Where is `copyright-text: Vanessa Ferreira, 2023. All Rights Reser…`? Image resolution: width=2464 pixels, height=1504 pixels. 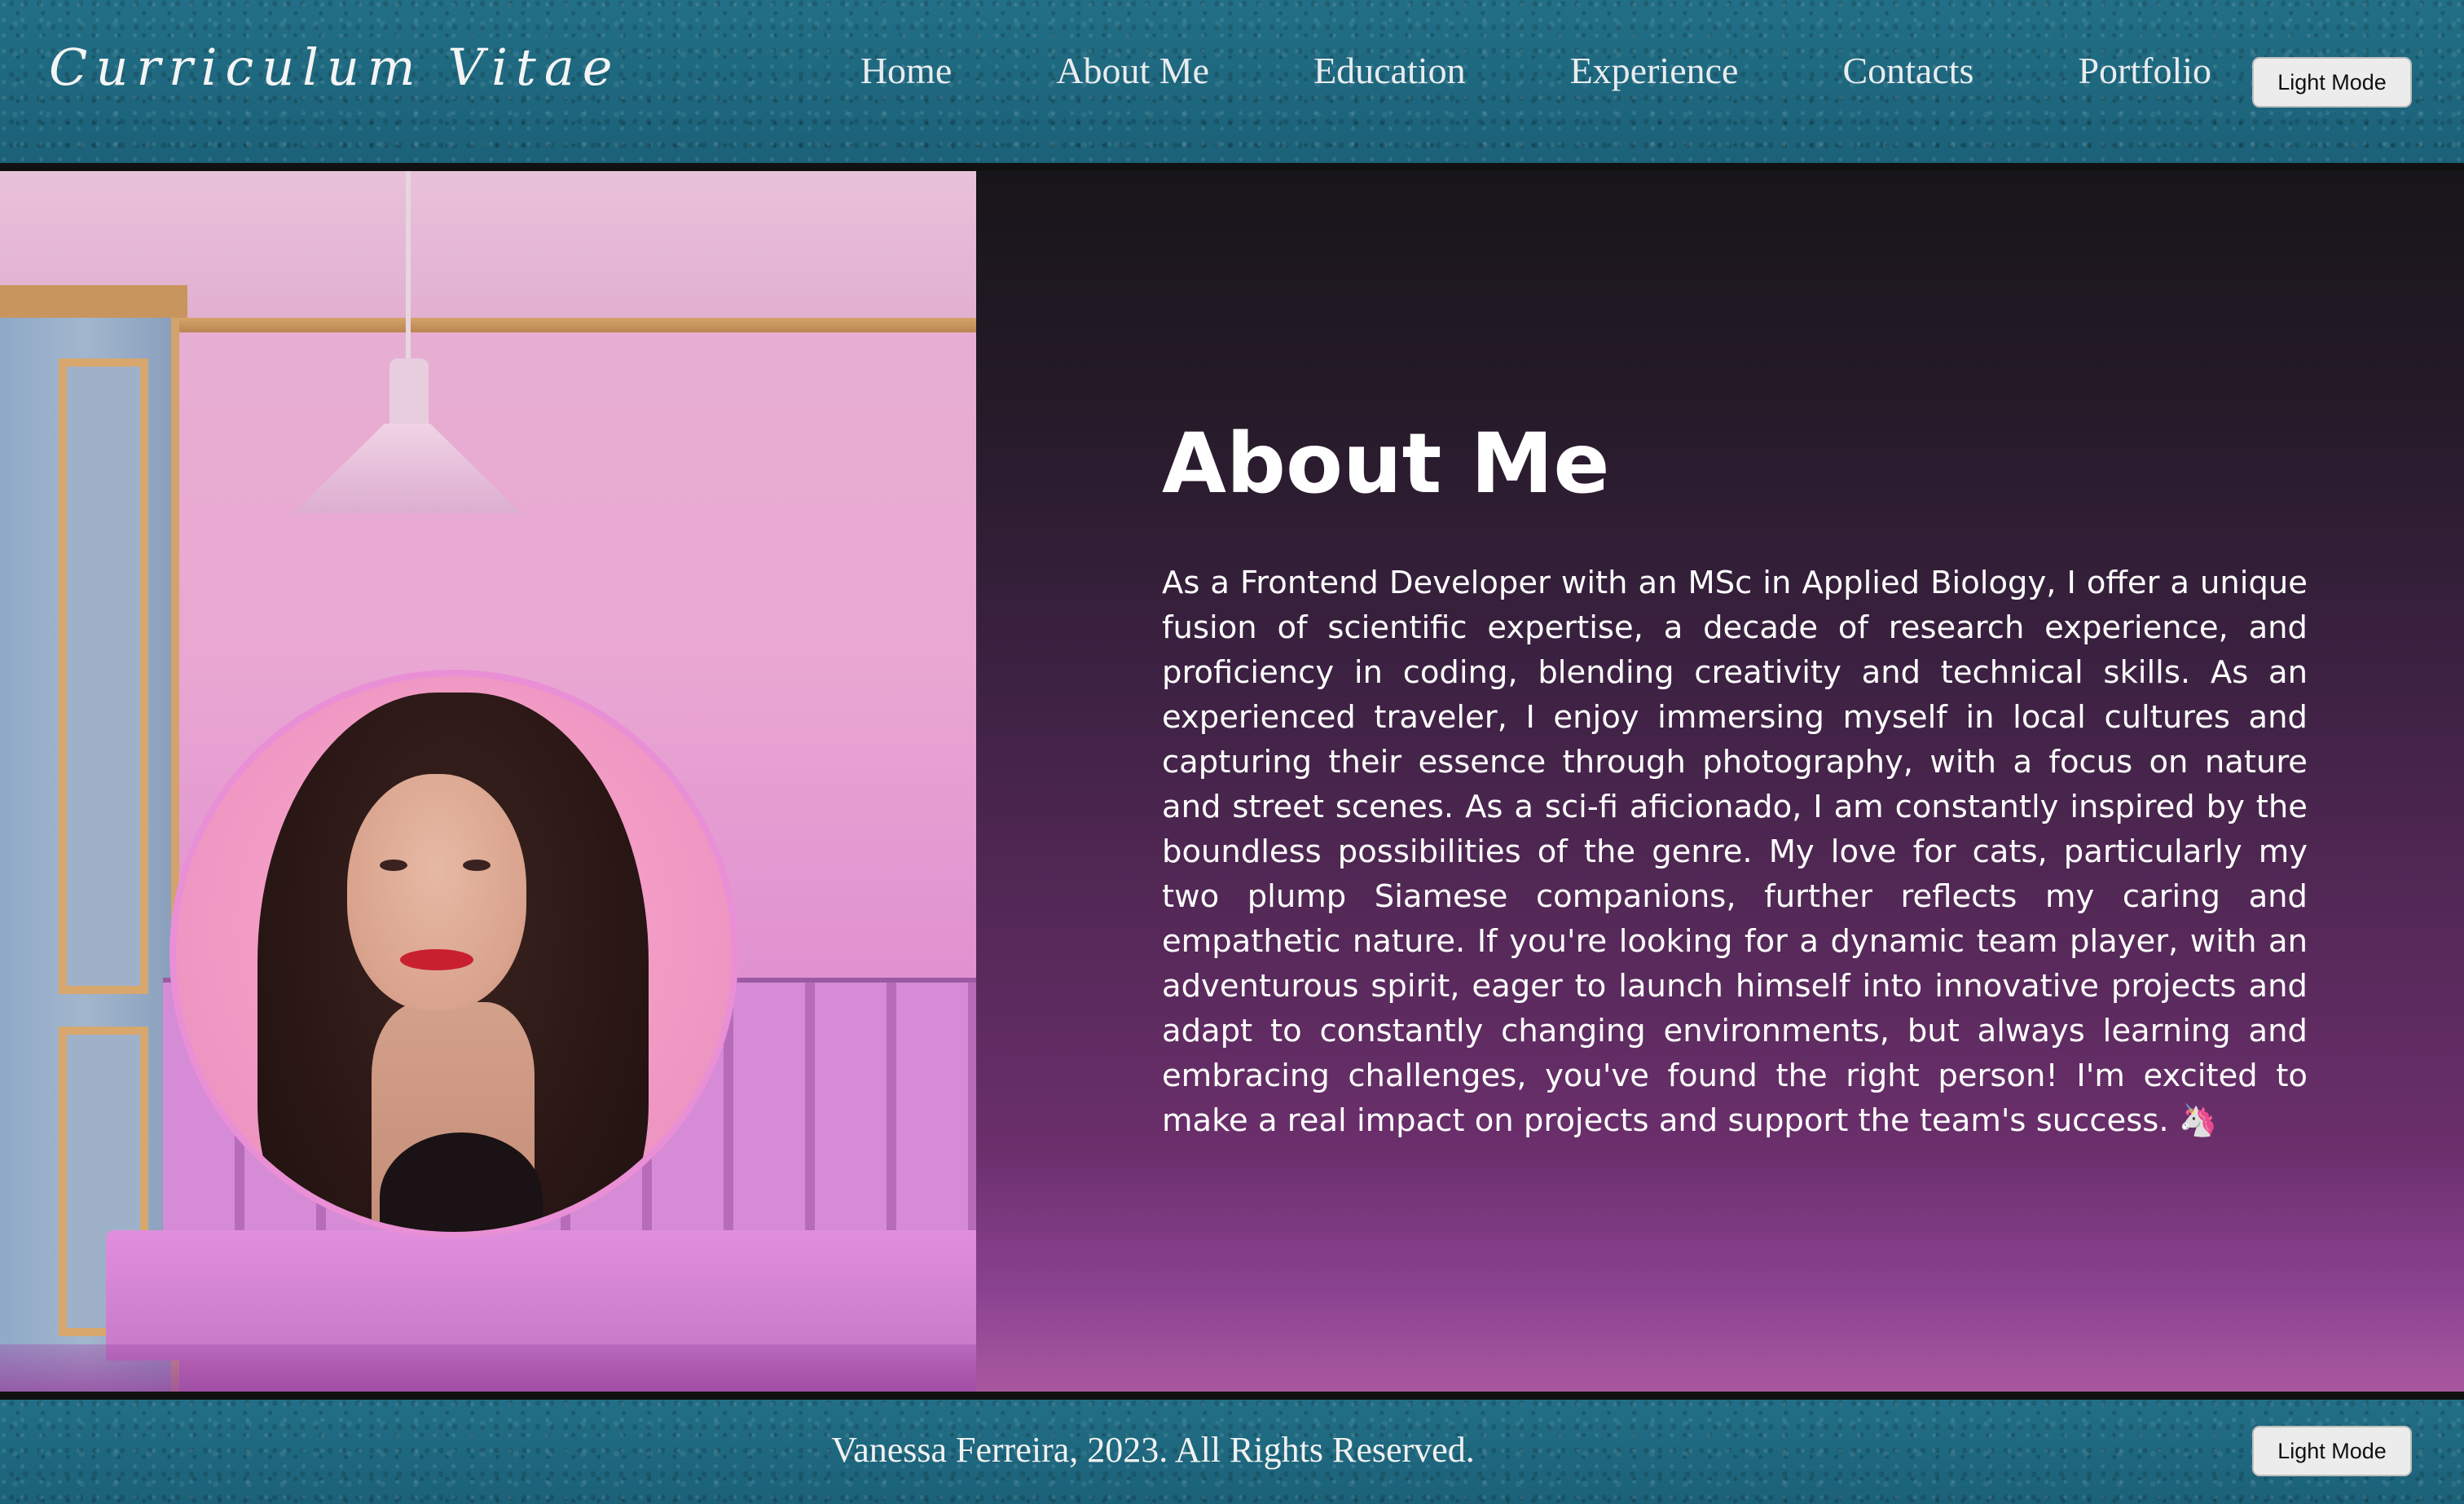
copyright-text: Vanessa Ferreira, 2023. All Rights Reser… is located at coordinates (1153, 1450).